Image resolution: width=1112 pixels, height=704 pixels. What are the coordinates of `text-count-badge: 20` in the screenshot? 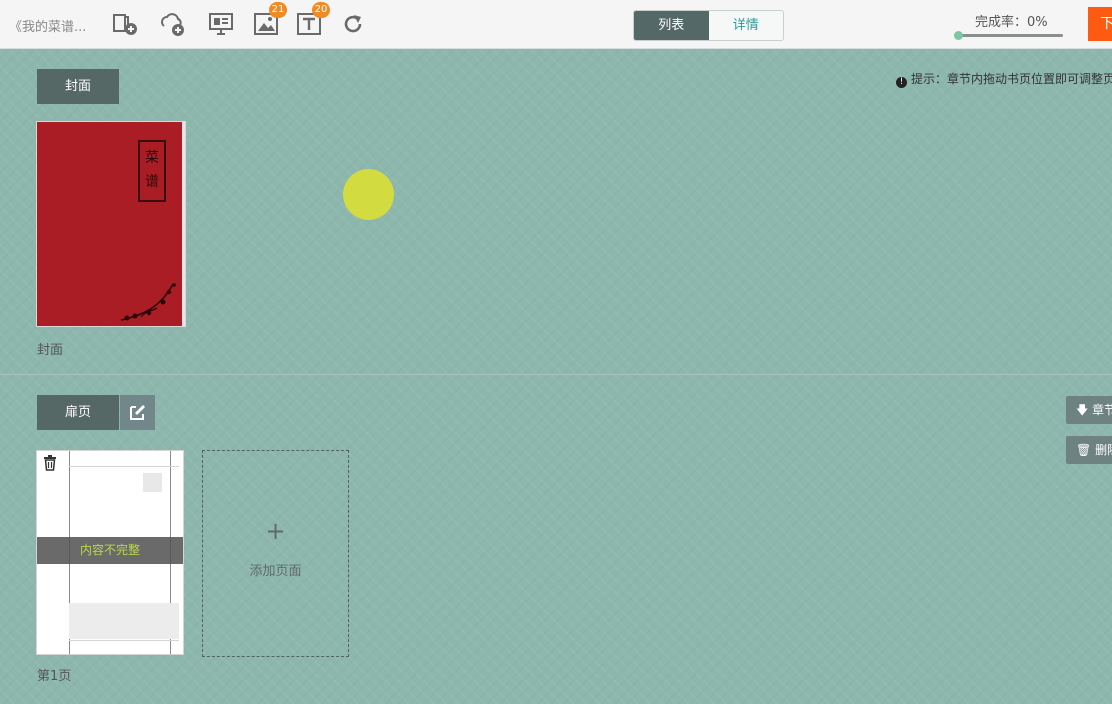 It's located at (321, 10).